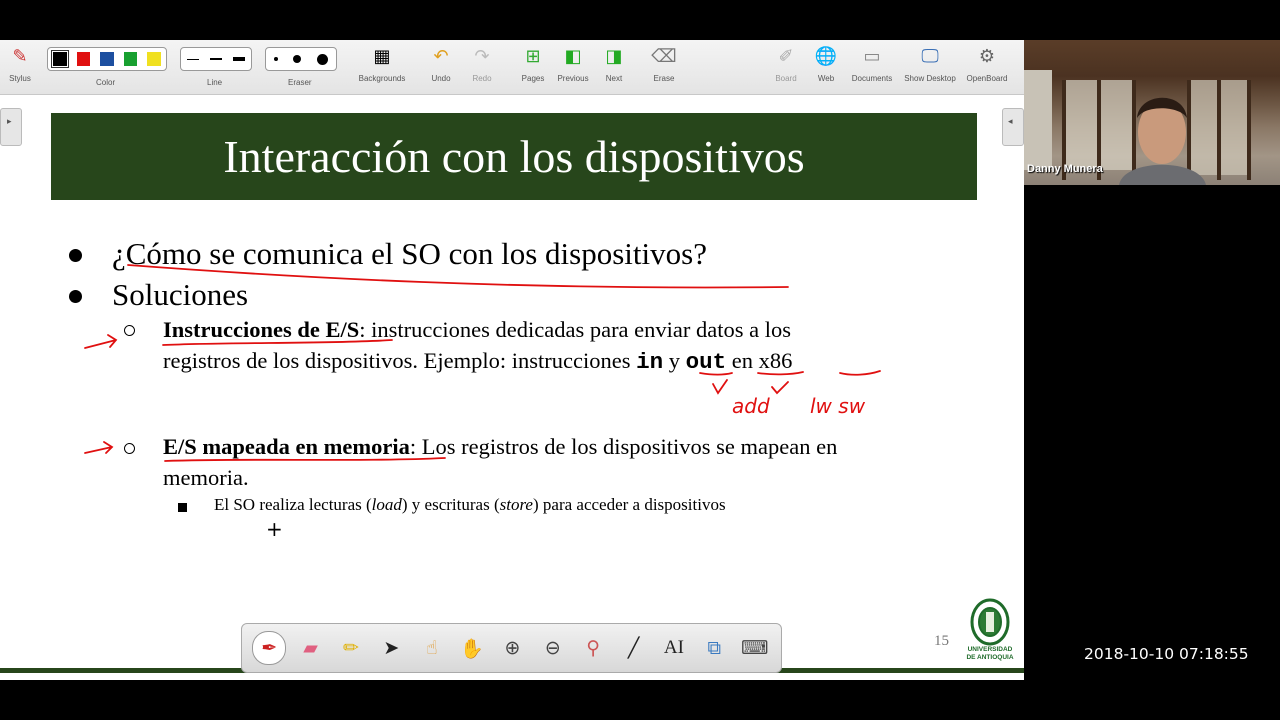 The width and height of the screenshot is (1280, 720). I want to click on underline-question, so click(458, 276).